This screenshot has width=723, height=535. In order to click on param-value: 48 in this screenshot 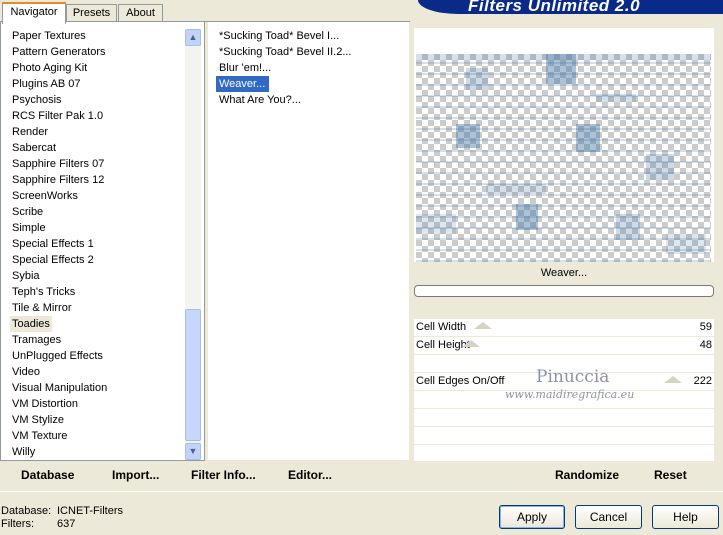, I will do `click(705, 345)`.